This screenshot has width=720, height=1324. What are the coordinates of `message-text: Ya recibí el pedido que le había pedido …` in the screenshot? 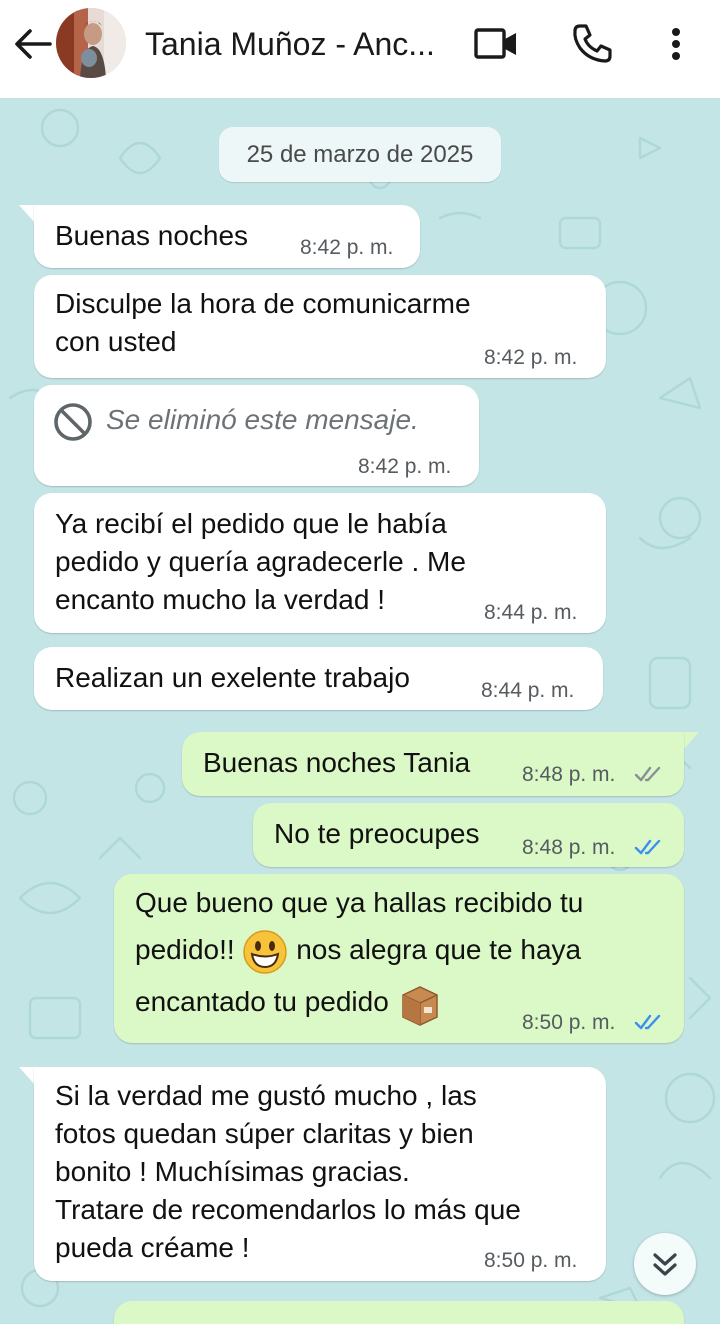 It's located at (260, 561).